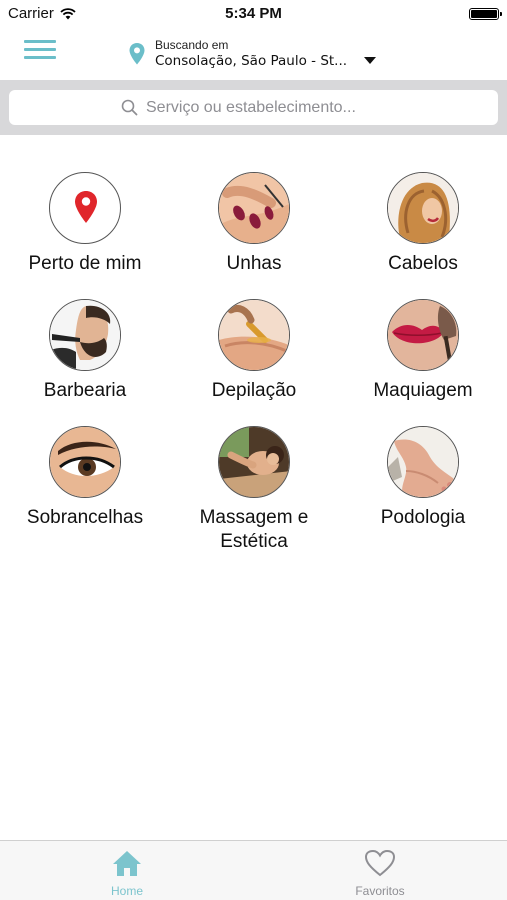 The width and height of the screenshot is (507, 900). Describe the element at coordinates (370, 60) in the screenshot. I see `chevron-down-icon` at that location.